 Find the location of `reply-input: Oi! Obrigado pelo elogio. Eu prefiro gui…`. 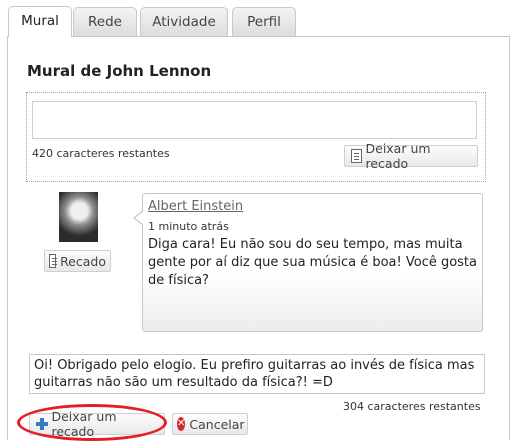

reply-input: Oi! Obrigado pelo elogio. Eu prefiro gui… is located at coordinates (257, 374).